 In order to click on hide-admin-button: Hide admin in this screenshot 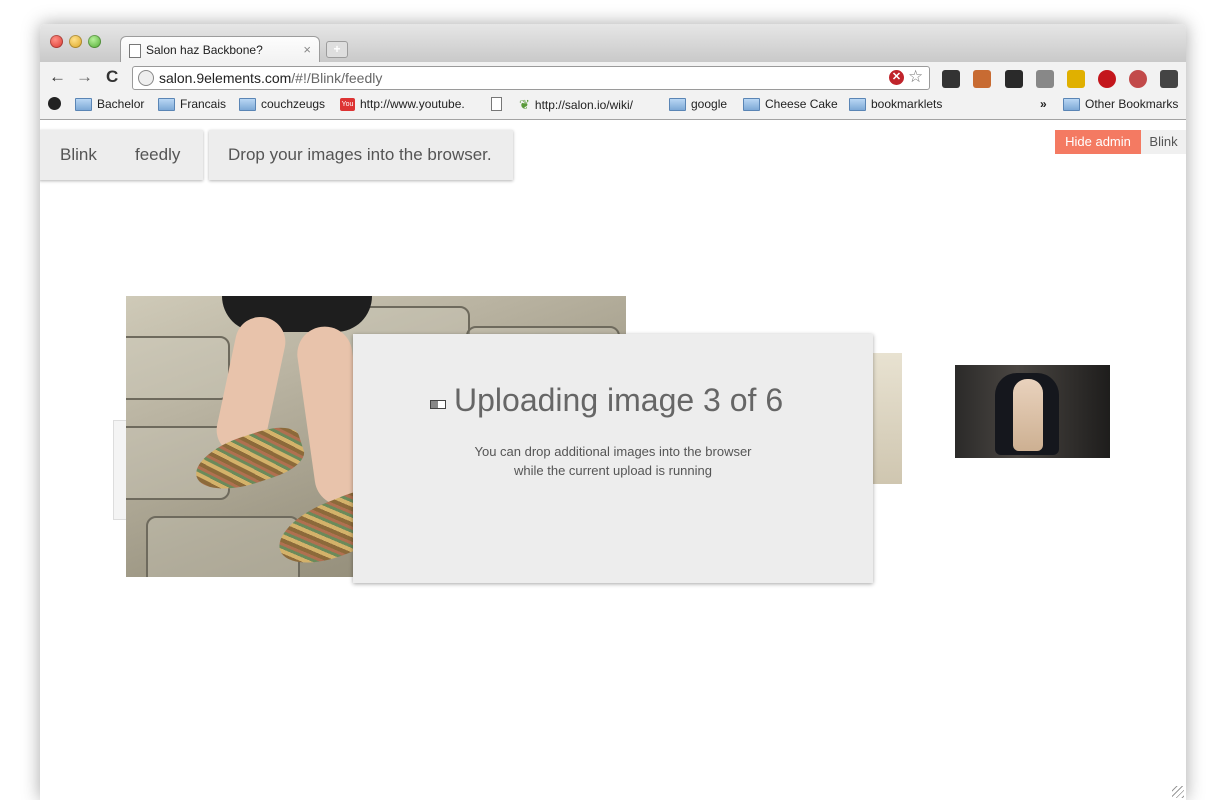, I will do `click(1098, 142)`.